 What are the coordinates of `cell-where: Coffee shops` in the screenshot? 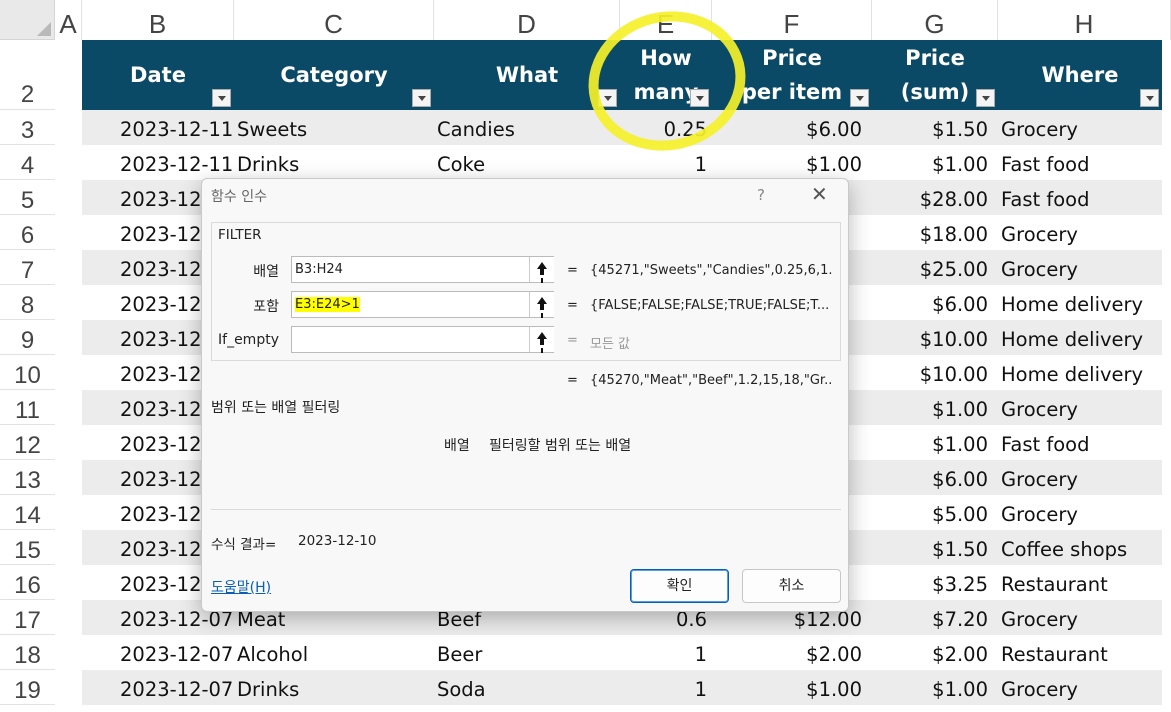 It's located at (1064, 547).